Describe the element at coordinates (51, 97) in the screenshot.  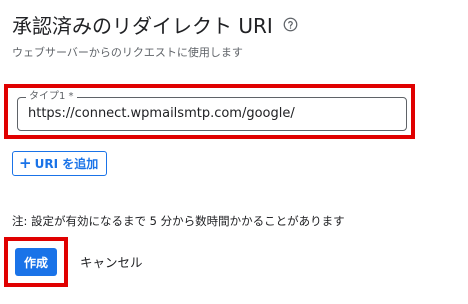
I see `uri-input-label: タイプ1 *` at that location.